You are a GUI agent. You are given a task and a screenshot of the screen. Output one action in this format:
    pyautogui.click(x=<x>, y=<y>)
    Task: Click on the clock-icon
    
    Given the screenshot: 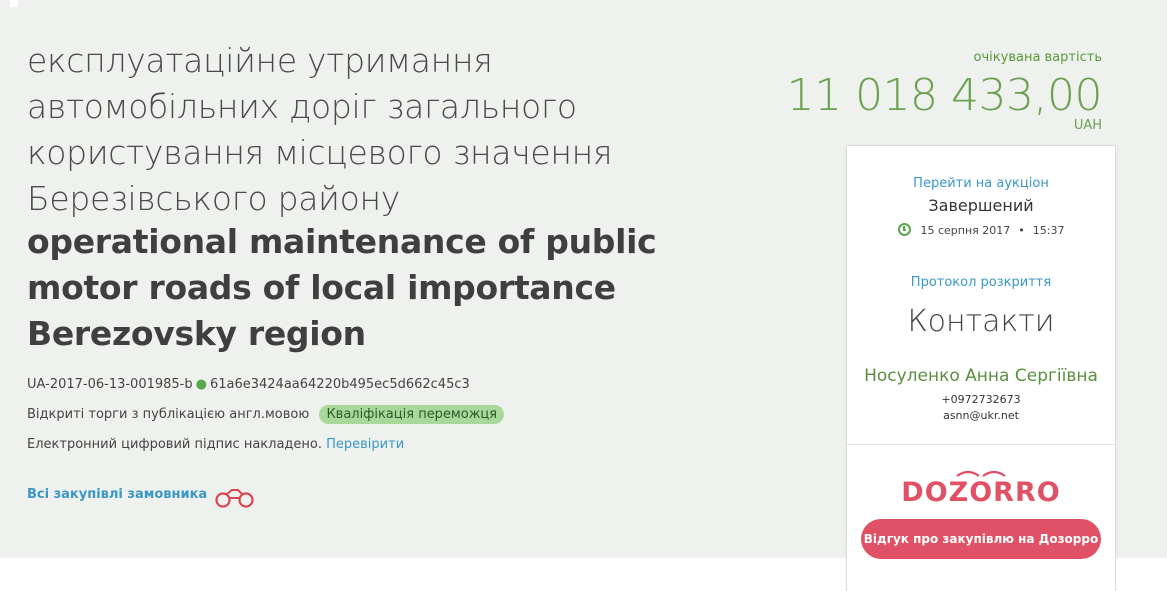 What is the action you would take?
    pyautogui.click(x=904, y=229)
    